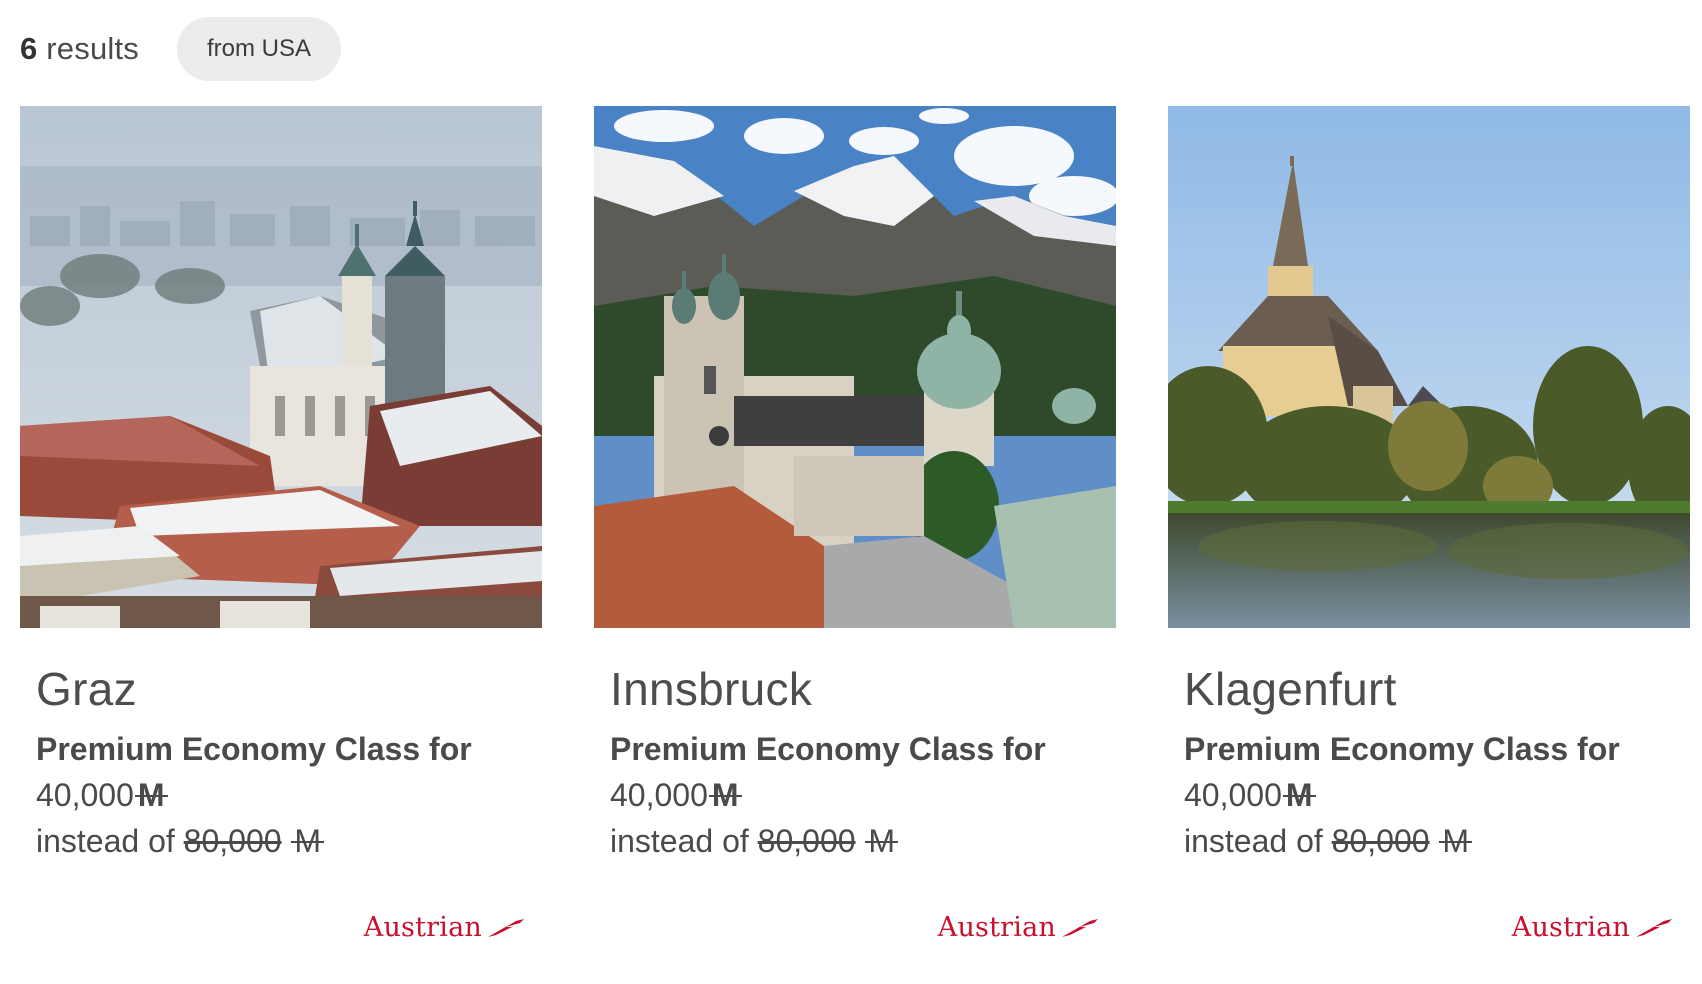  What do you see at coordinates (711, 689) in the screenshot?
I see `city-name: Innsbruck` at bounding box center [711, 689].